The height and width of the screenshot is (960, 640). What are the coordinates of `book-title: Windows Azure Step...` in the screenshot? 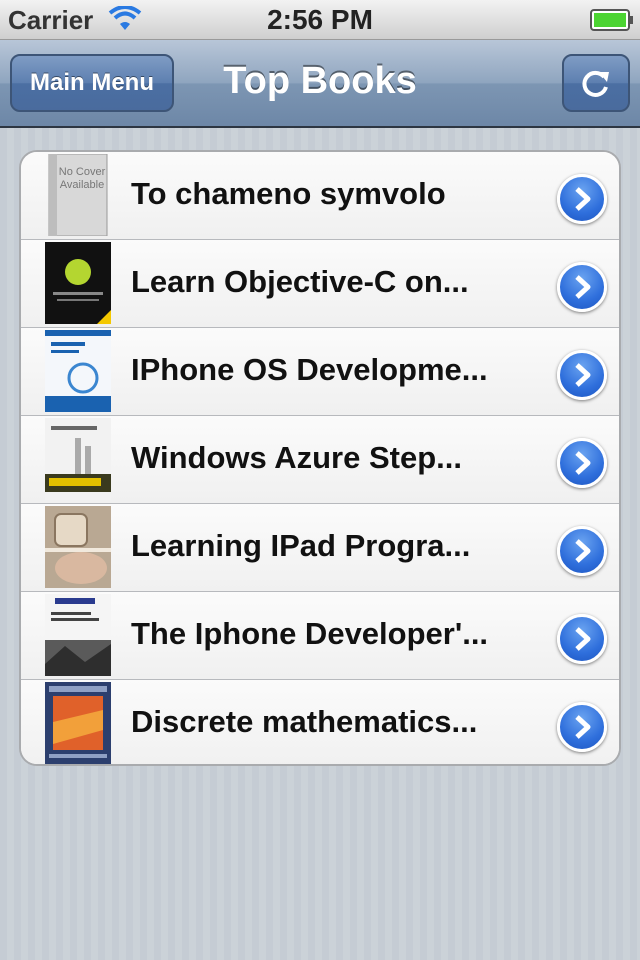 It's located at (296, 457).